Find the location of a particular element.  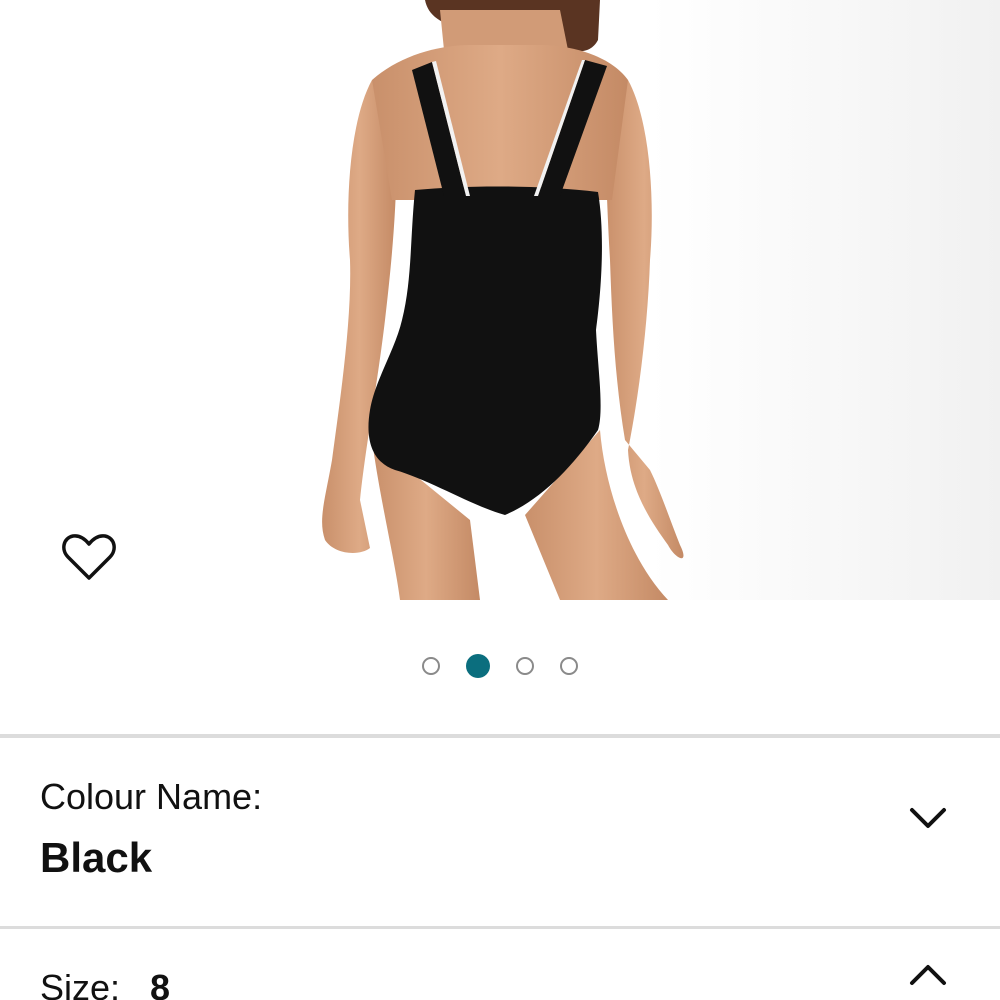

size-selector: Size: 8 is located at coordinates (500, 964).